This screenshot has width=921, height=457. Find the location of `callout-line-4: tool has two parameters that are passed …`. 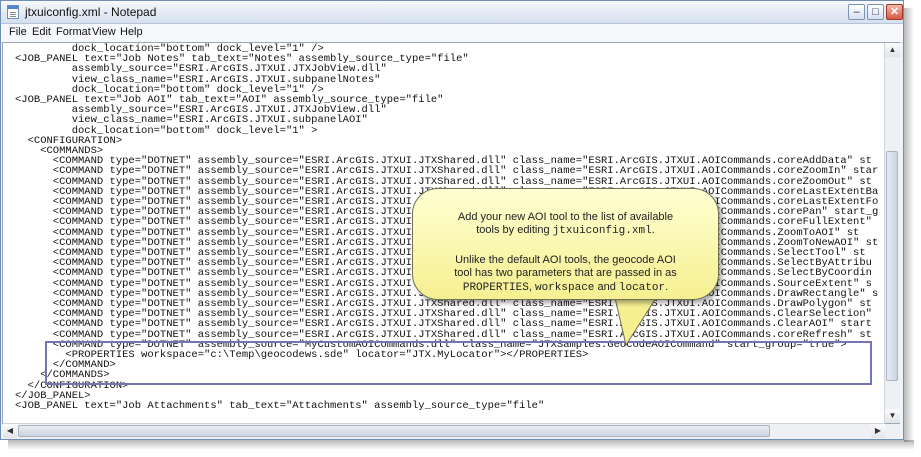

callout-line-4: tool has two parameters that are passed … is located at coordinates (565, 273).